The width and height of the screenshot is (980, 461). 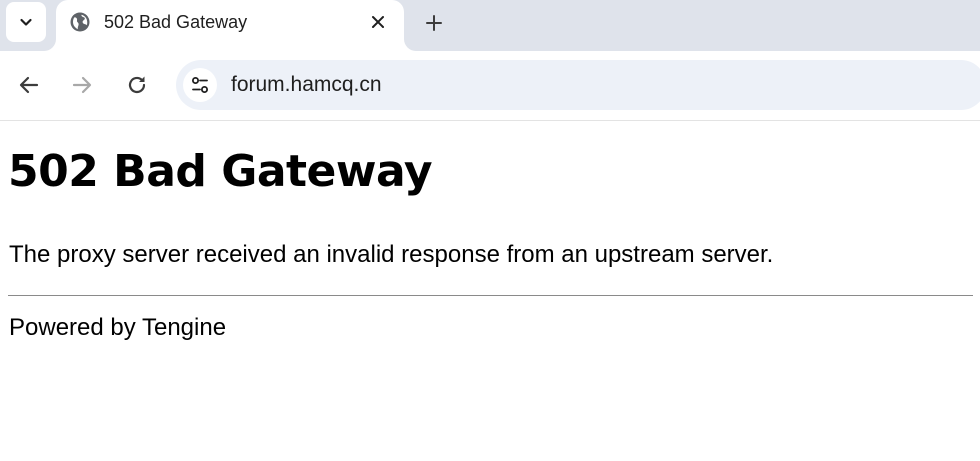 I want to click on chevron-down-icon, so click(x=26, y=22).